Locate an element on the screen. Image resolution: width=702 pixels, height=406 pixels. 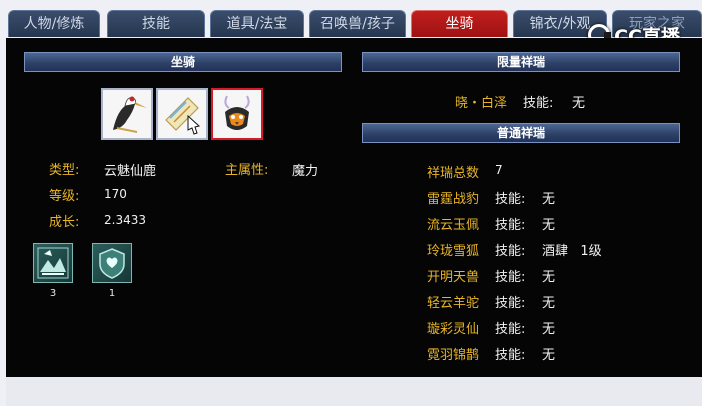
scroll-mount-icon is located at coordinates (182, 114).